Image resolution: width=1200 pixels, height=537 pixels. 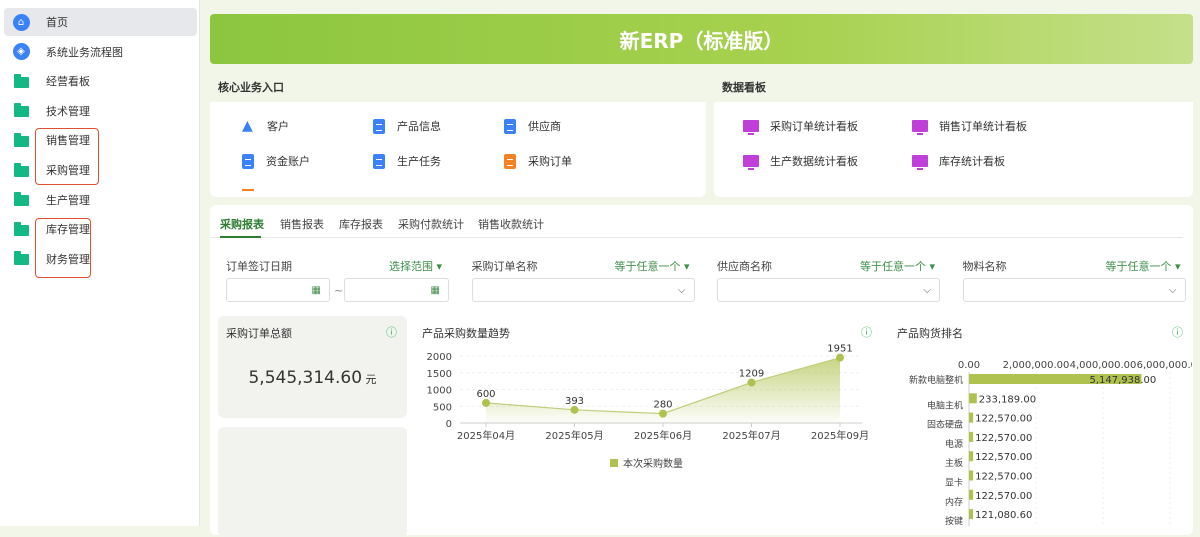 I want to click on dashboard-entry: 库存统计看板, so click(x=958, y=161).